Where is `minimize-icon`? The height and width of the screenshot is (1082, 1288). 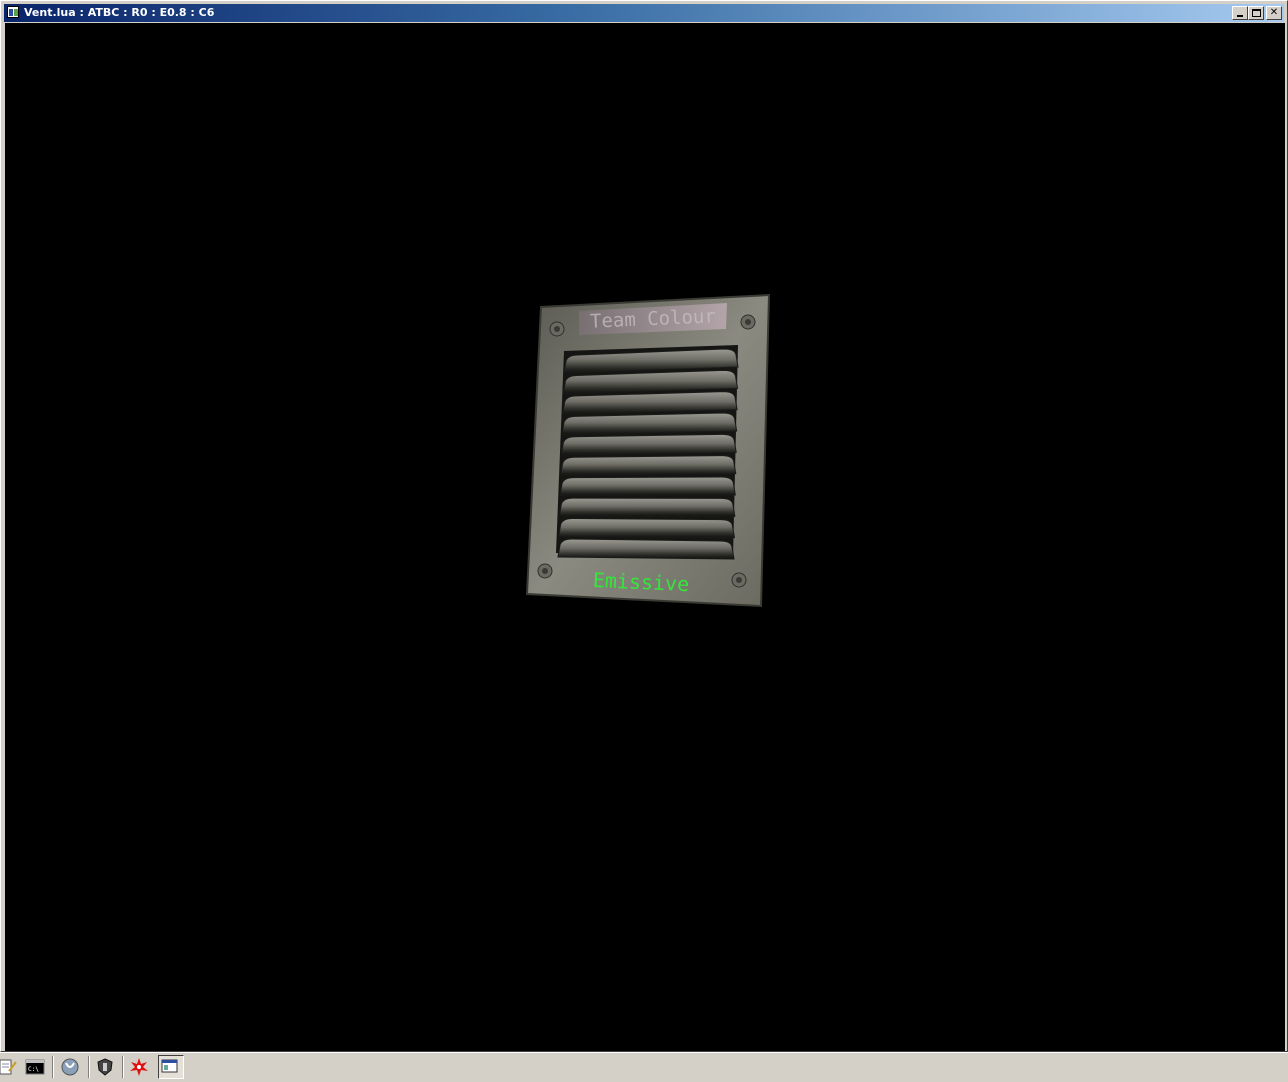
minimize-icon is located at coordinates (1240, 16).